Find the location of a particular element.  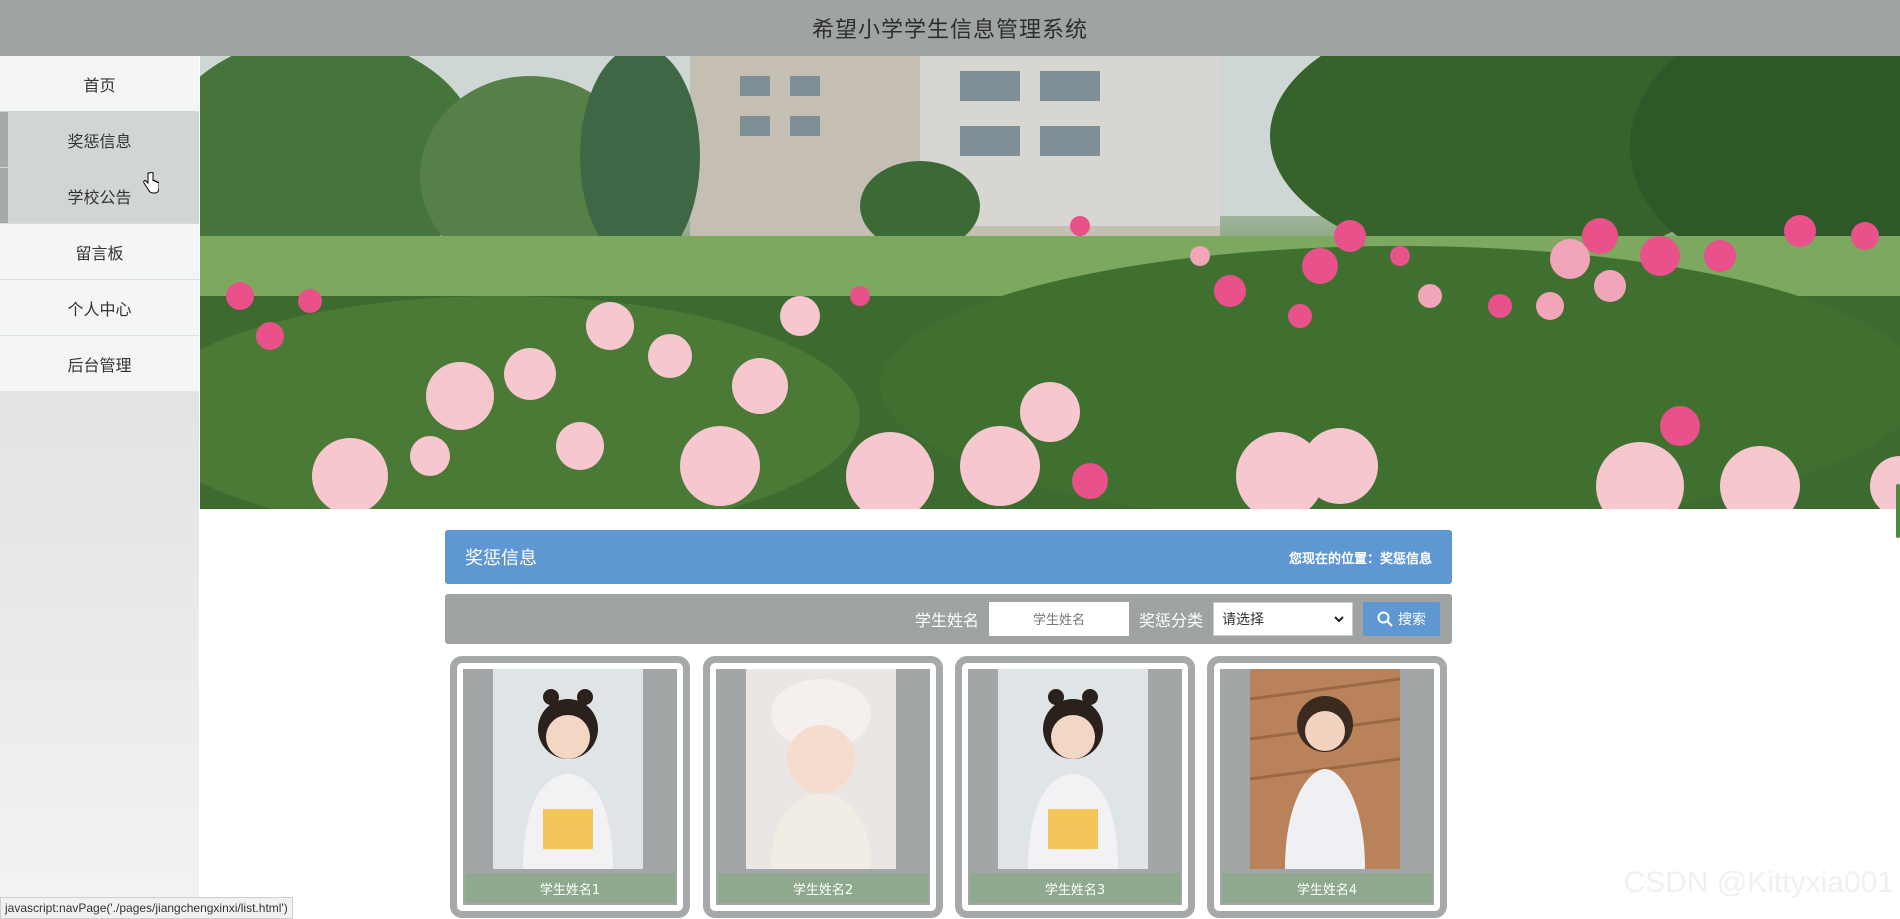

sidebar-item-label: 个人中心 is located at coordinates (99, 309).